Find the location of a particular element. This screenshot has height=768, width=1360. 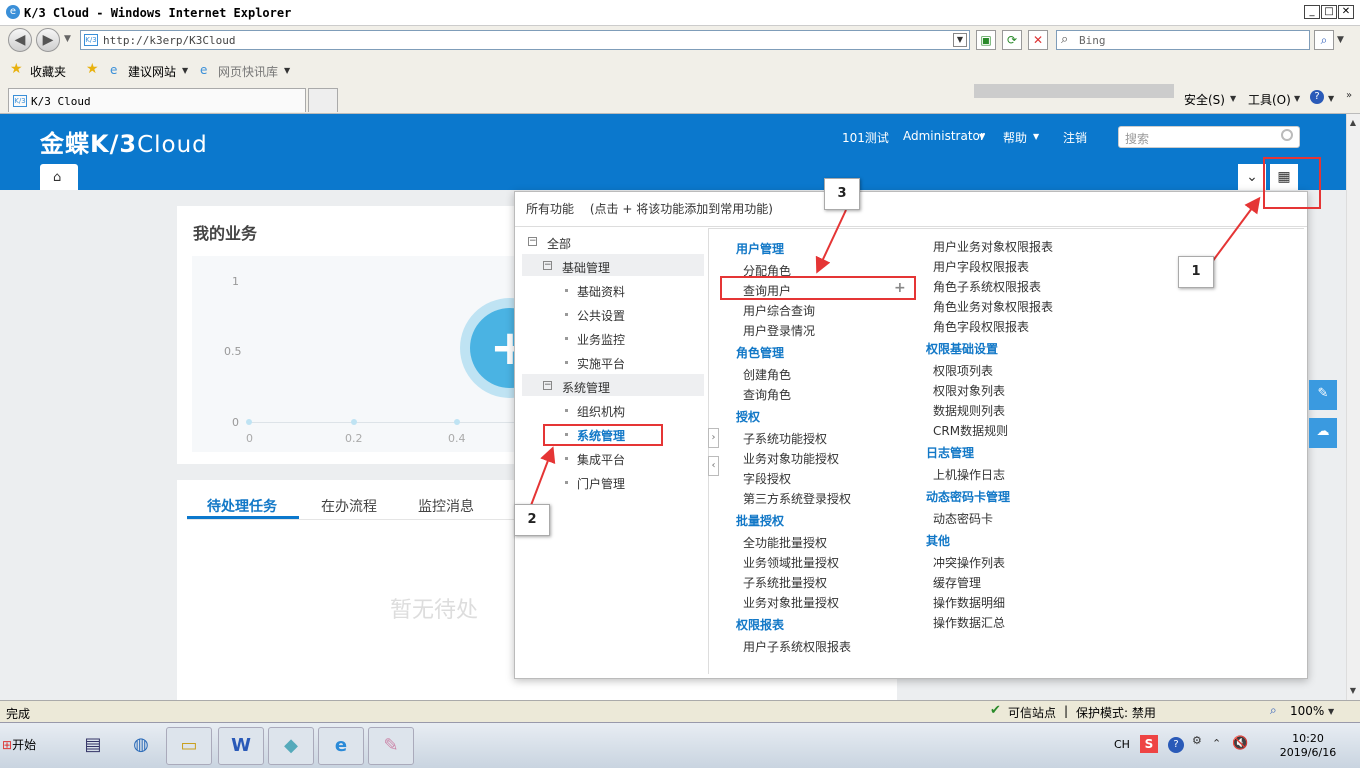

volume-muted-icon: 🔇 is located at coordinates (1240, 743).